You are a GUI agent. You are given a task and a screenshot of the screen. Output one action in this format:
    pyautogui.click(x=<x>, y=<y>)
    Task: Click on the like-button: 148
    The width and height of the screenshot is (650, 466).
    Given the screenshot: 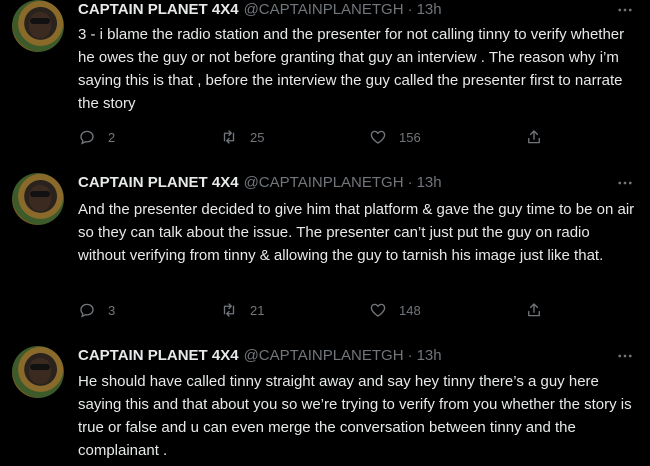 What is the action you would take?
    pyautogui.click(x=395, y=310)
    